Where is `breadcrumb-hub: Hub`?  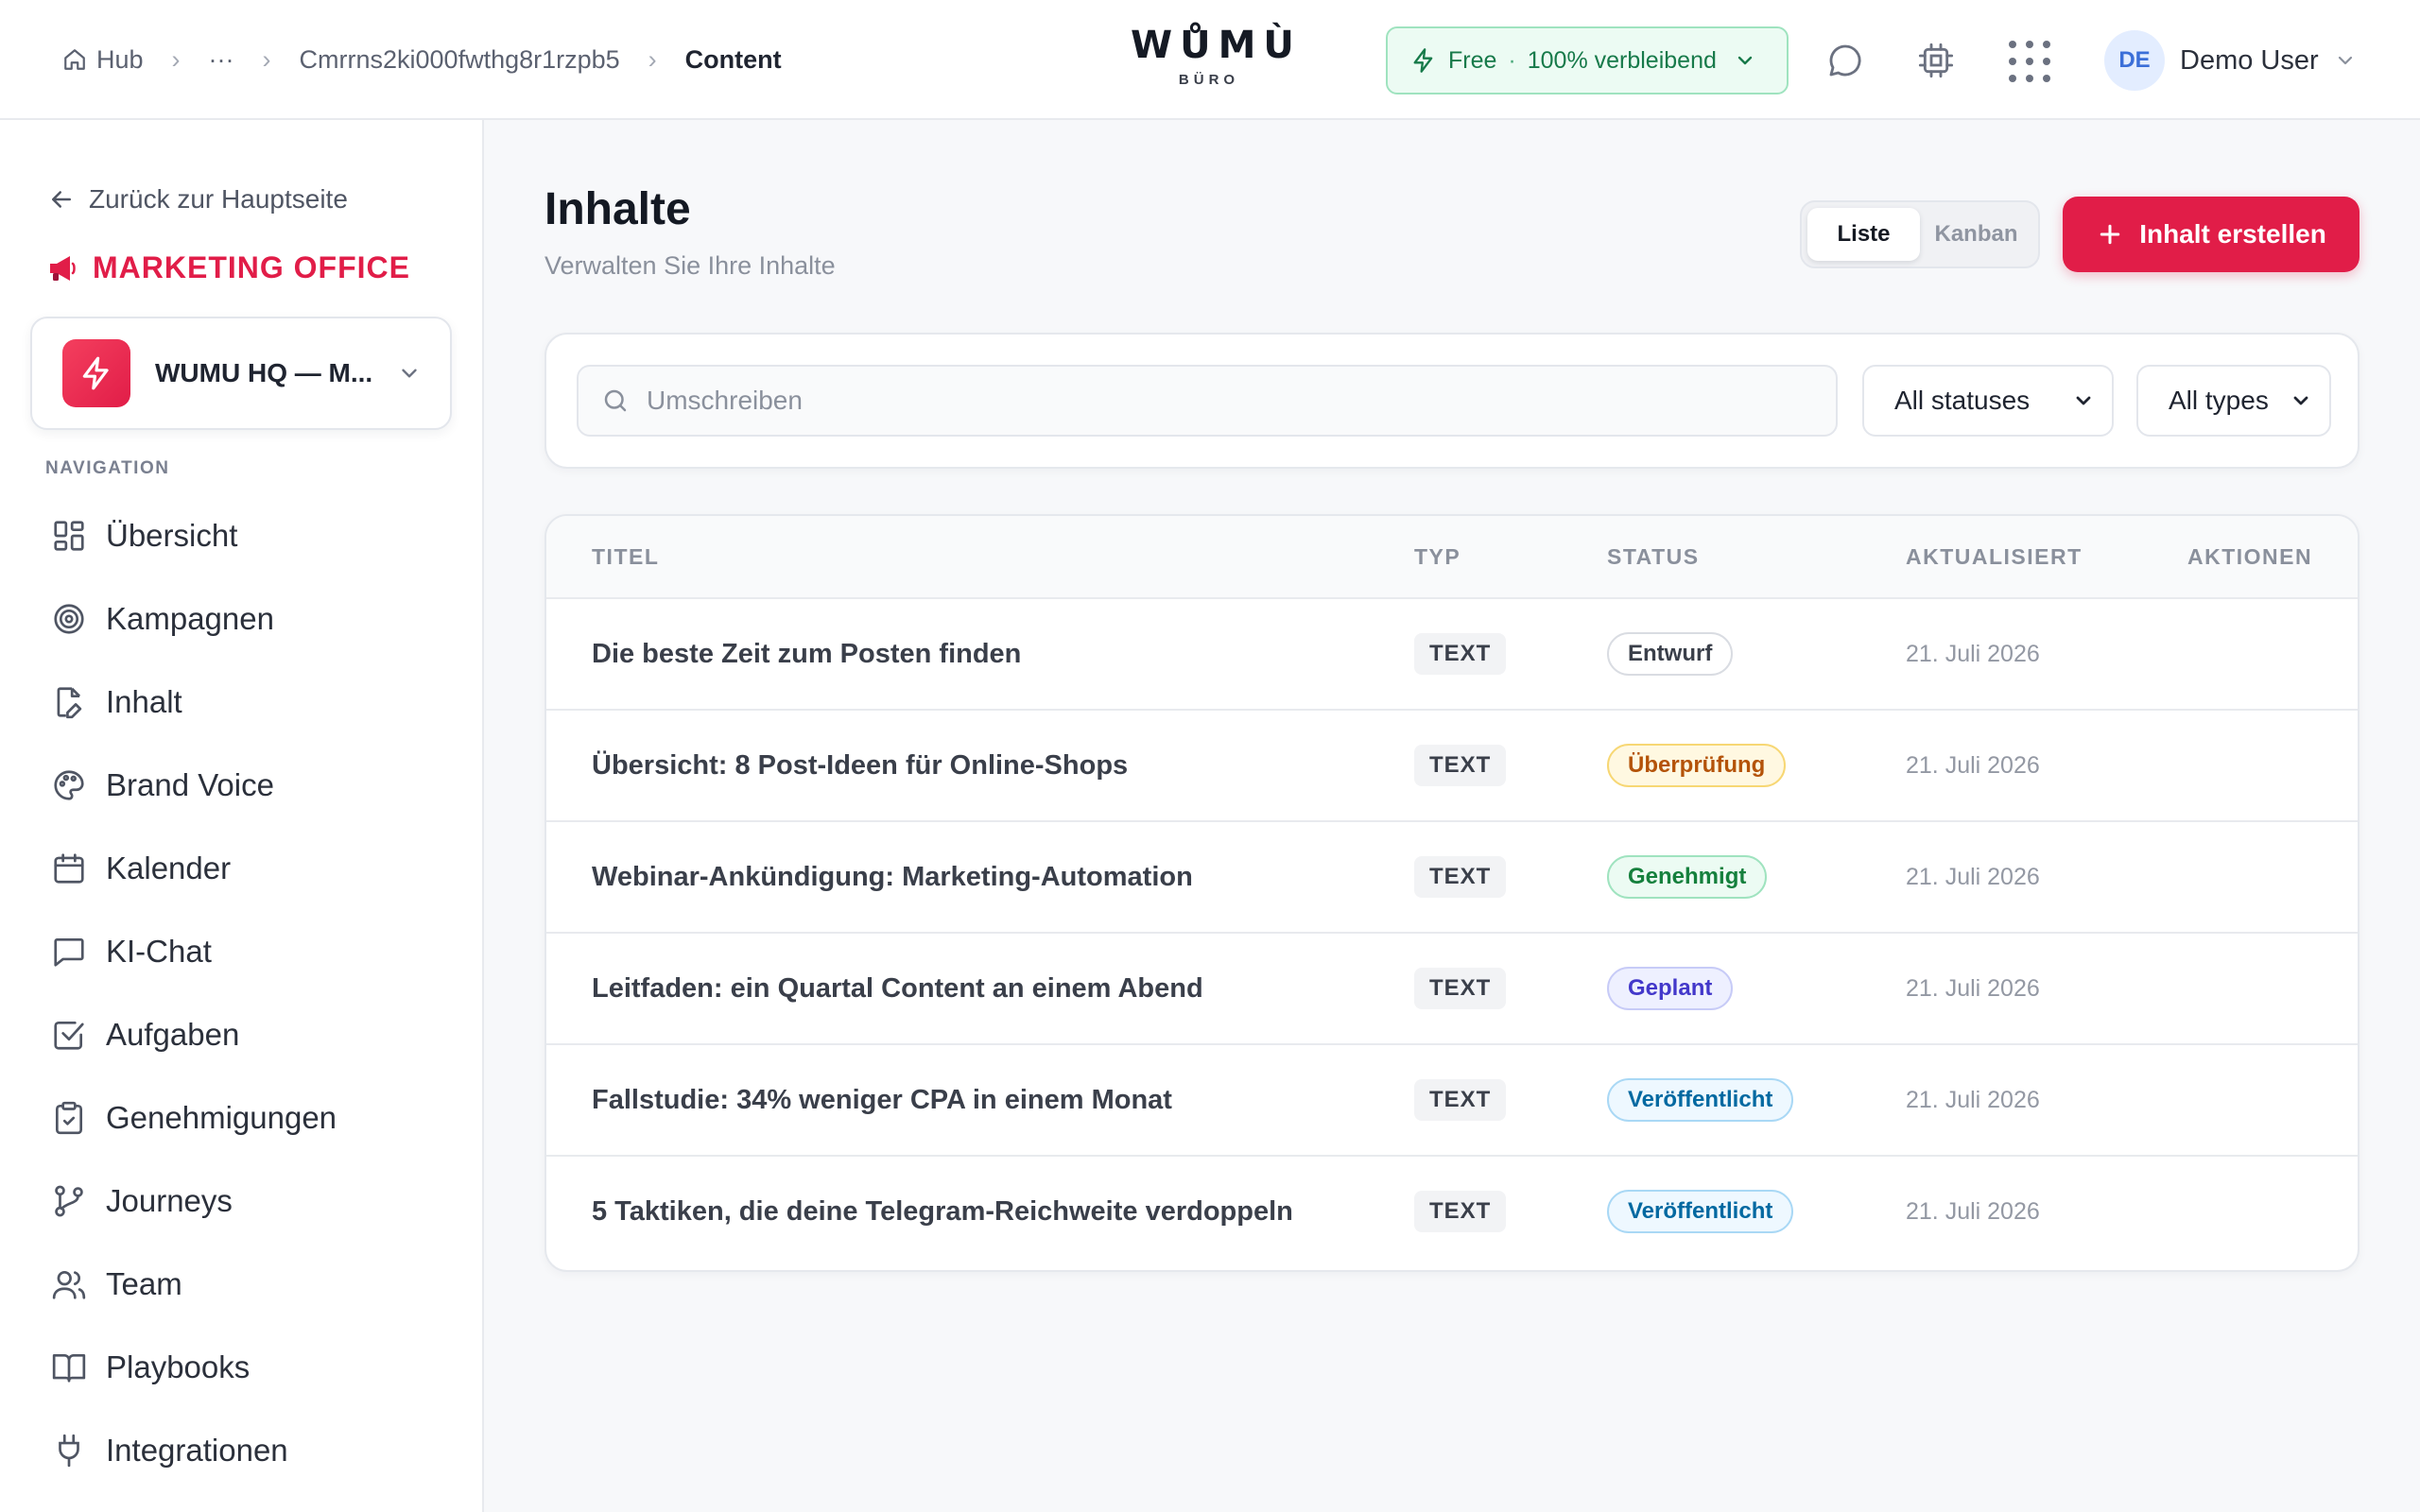 breadcrumb-hub: Hub is located at coordinates (103, 60).